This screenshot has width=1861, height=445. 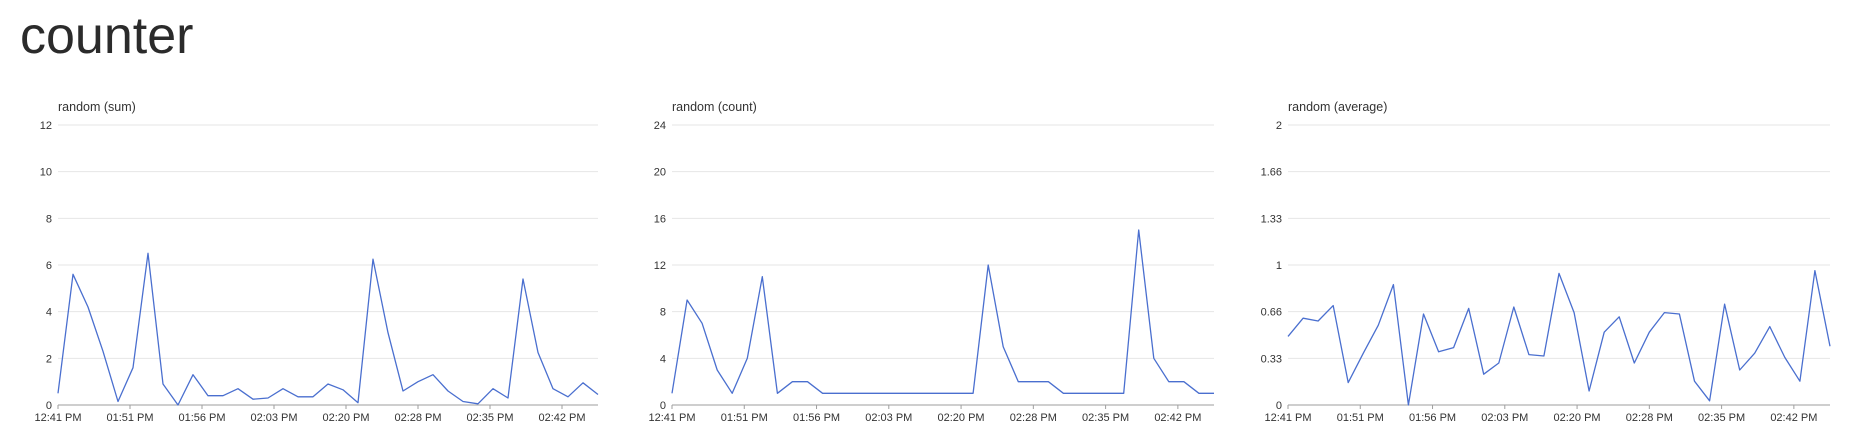 I want to click on chart-title: random (average), so click(x=1337, y=107).